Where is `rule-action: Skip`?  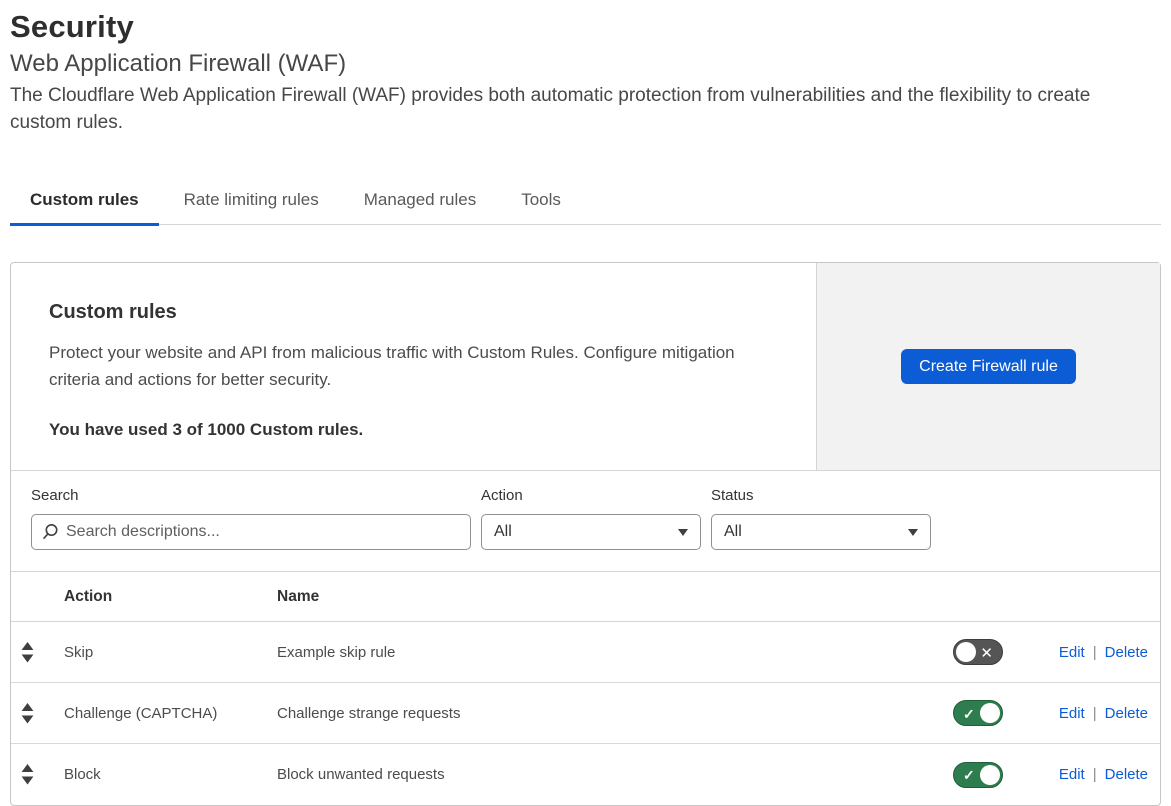
rule-action: Skip is located at coordinates (79, 652).